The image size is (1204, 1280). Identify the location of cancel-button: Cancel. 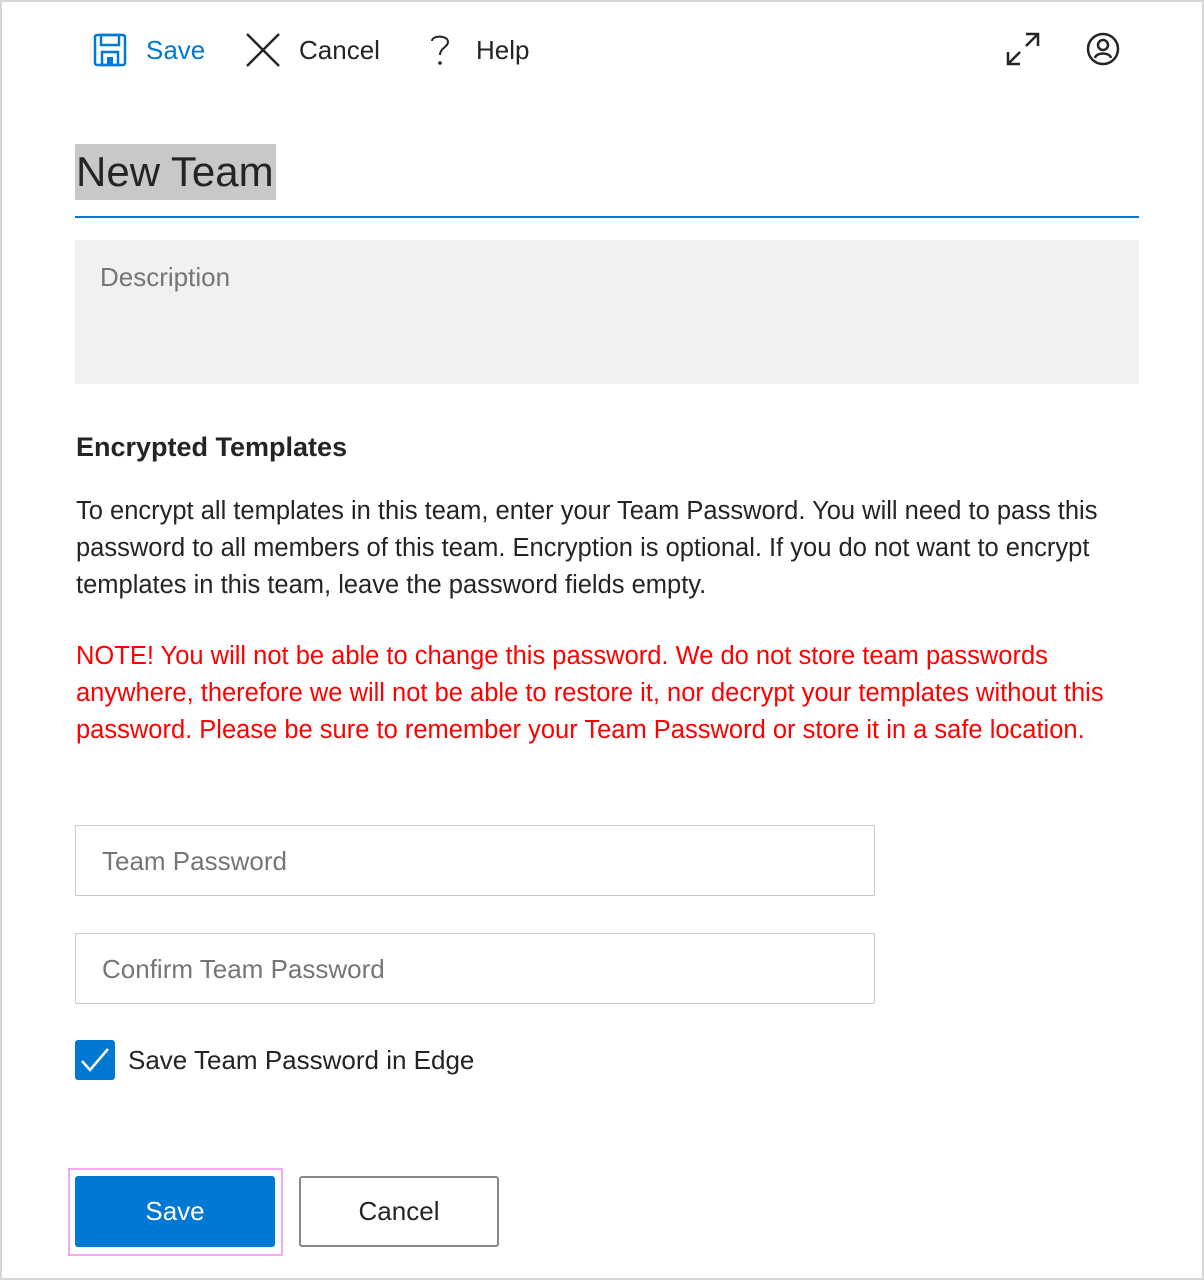
(399, 1211).